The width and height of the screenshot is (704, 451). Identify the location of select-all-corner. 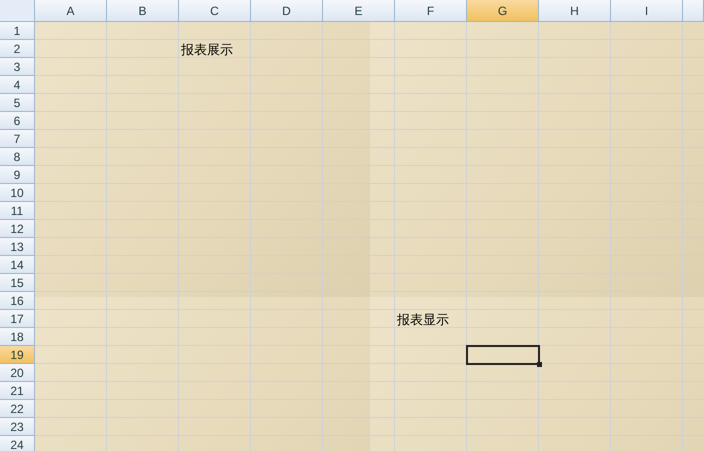
(17, 11).